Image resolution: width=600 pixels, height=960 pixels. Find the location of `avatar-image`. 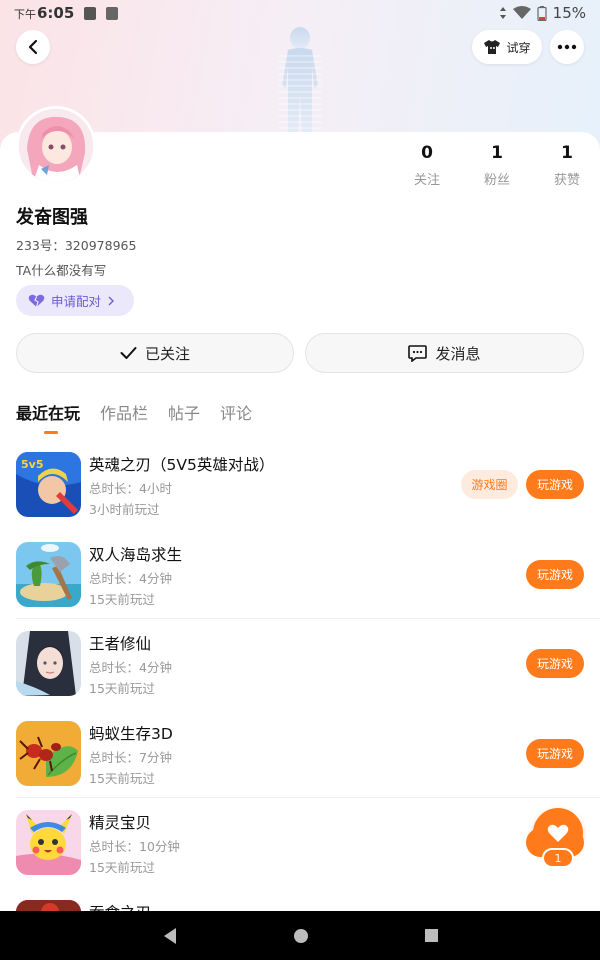

avatar-image is located at coordinates (56, 146).